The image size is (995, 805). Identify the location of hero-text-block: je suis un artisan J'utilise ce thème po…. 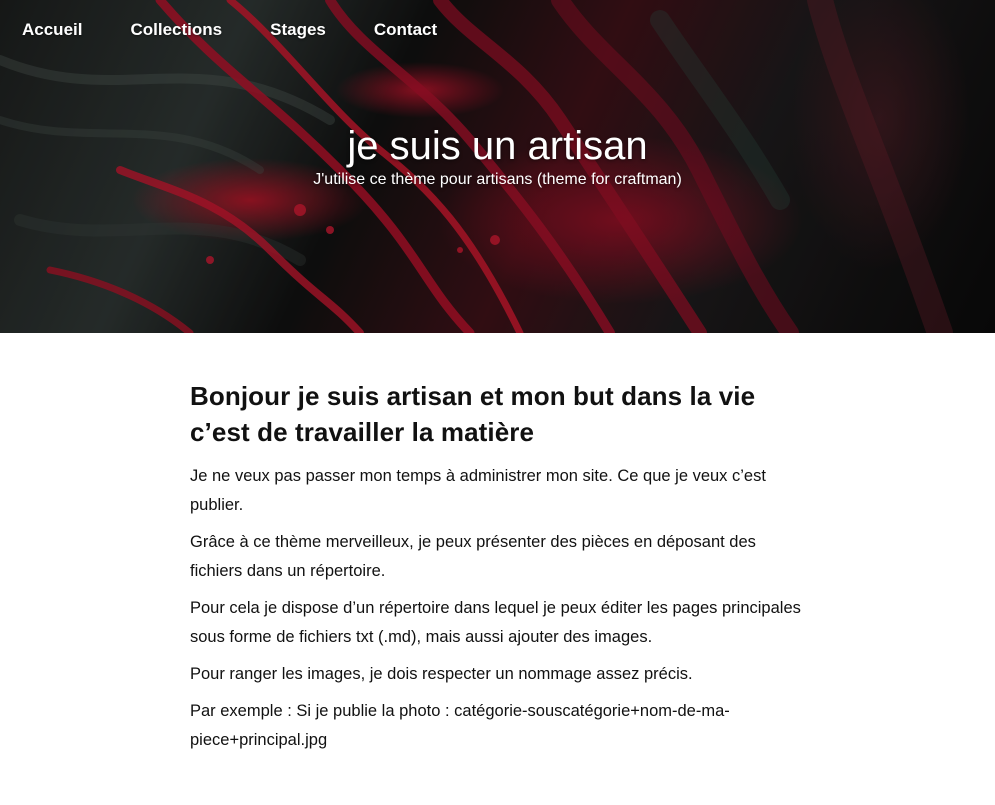
(497, 156).